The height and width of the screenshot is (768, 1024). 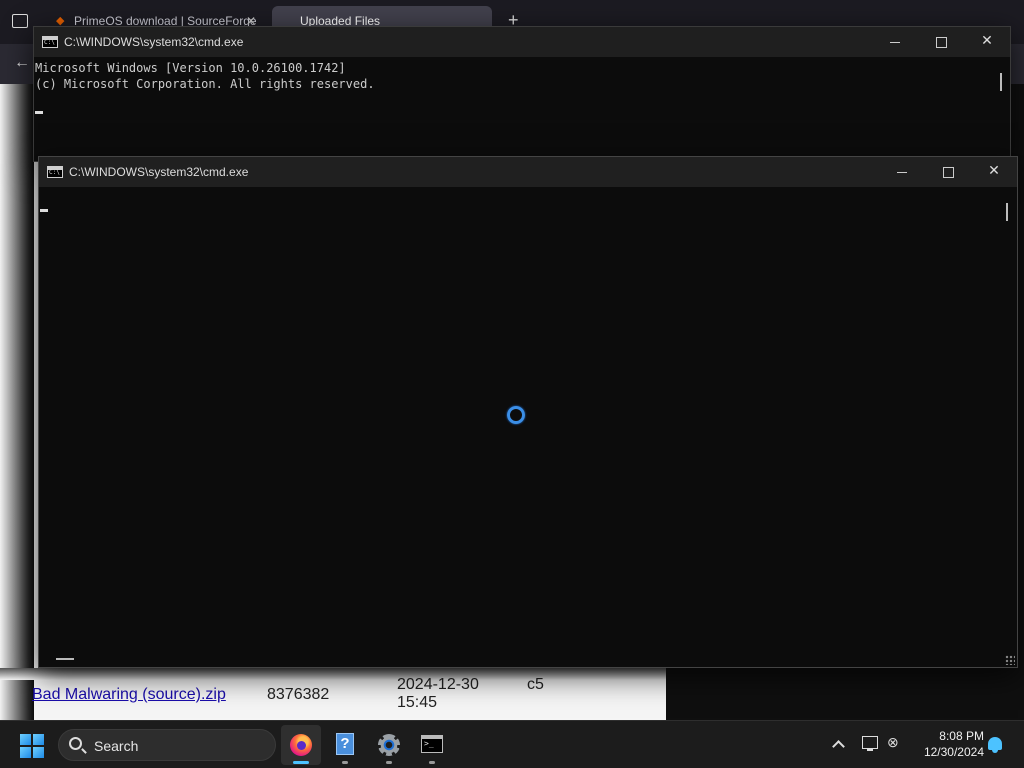 What do you see at coordinates (438, 693) in the screenshot?
I see `file-date: 2024-12-30 15:45` at bounding box center [438, 693].